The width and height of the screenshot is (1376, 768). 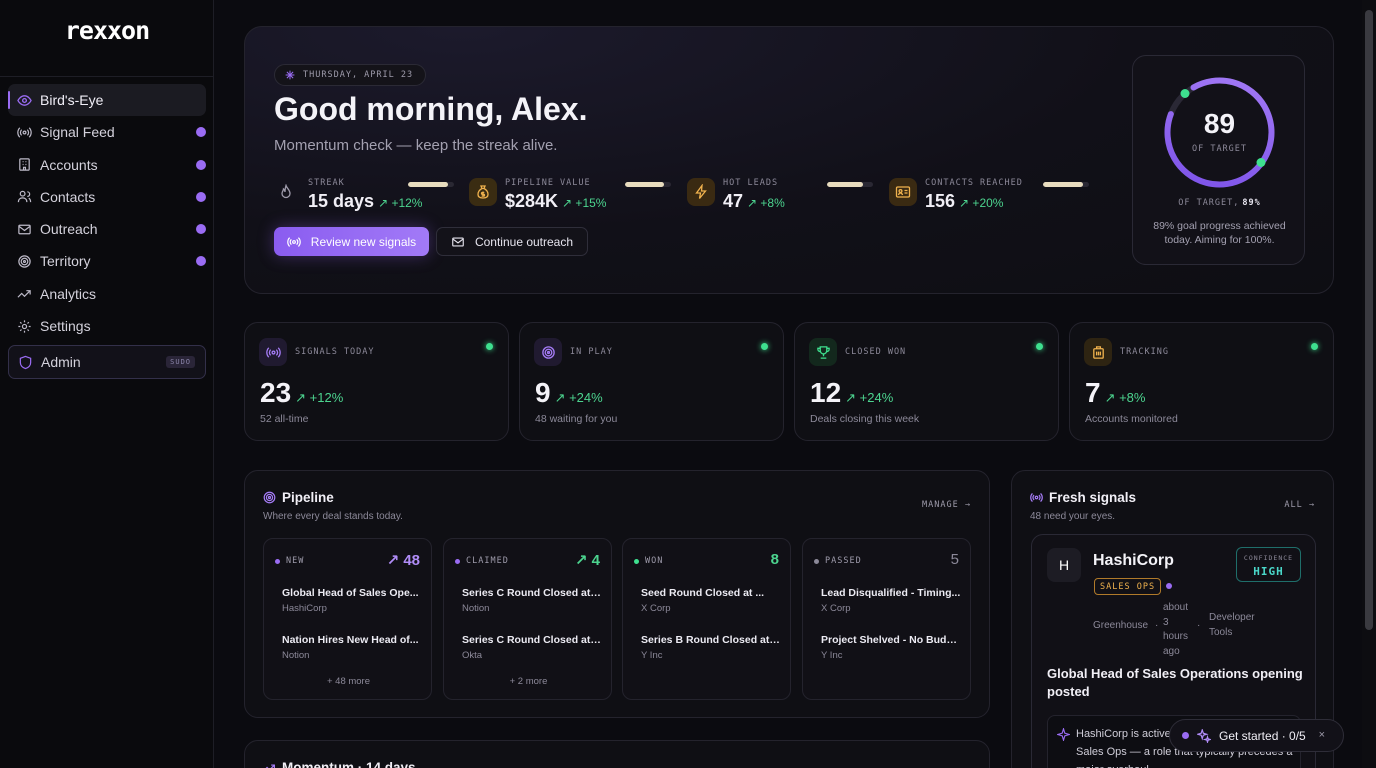 I want to click on metric-label: CONTACTS REACHED, so click(x=974, y=183).